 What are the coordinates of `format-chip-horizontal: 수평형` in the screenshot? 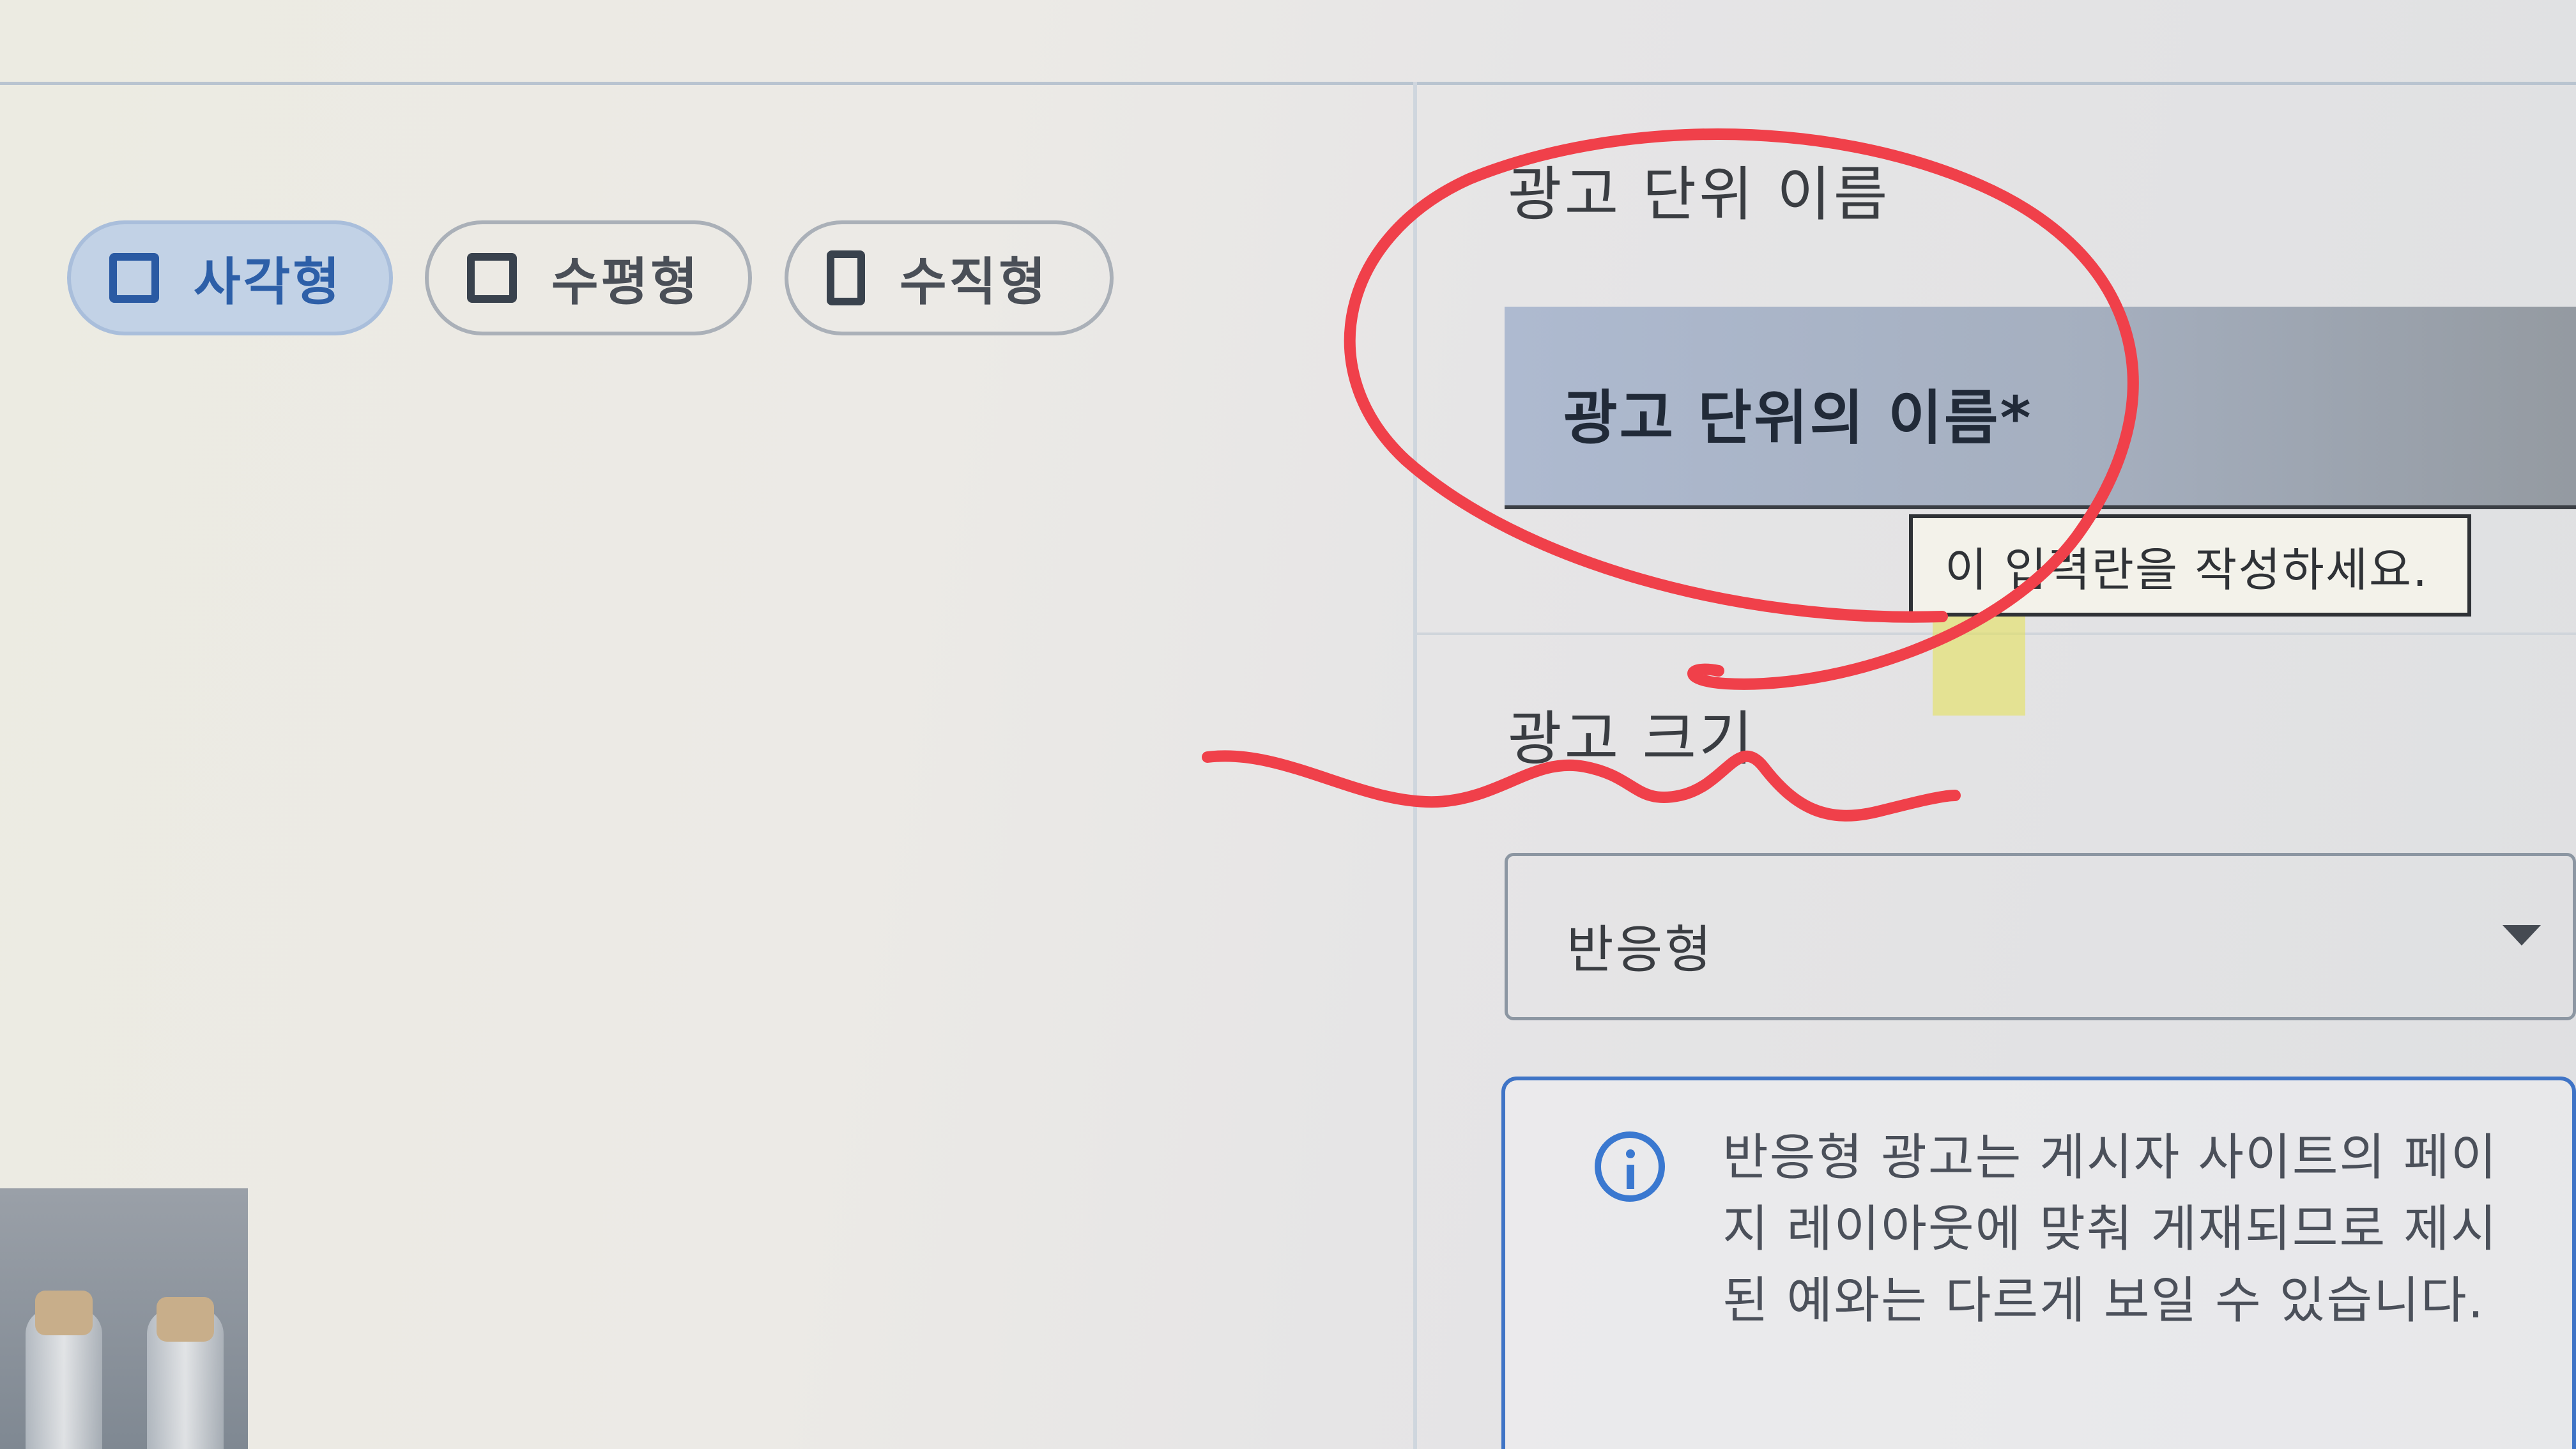 It's located at (588, 277).